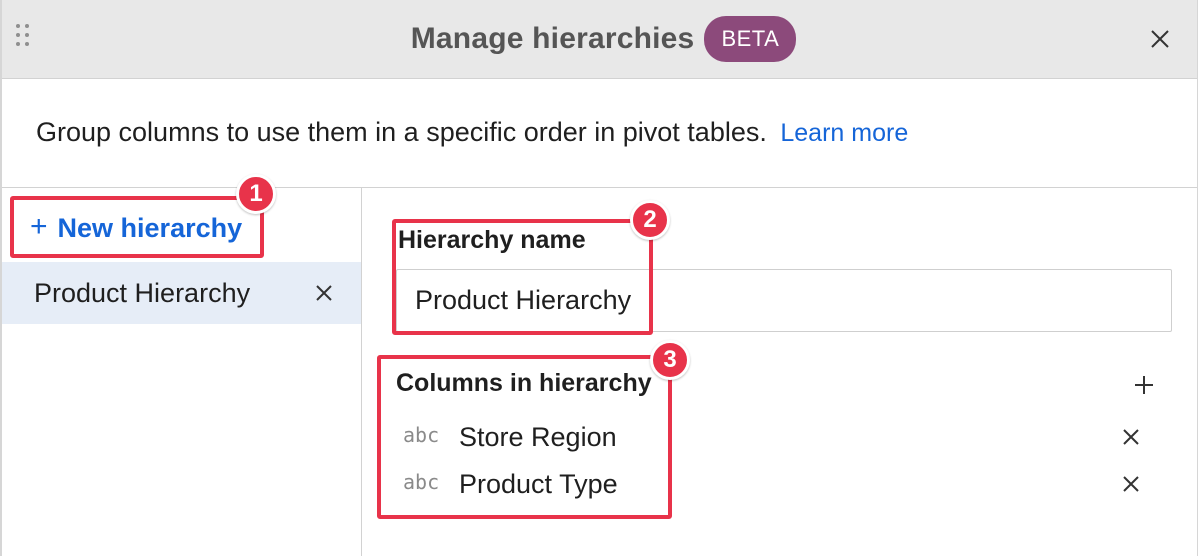 Image resolution: width=1198 pixels, height=556 pixels. I want to click on column-row: abc Product Type, so click(783, 484).